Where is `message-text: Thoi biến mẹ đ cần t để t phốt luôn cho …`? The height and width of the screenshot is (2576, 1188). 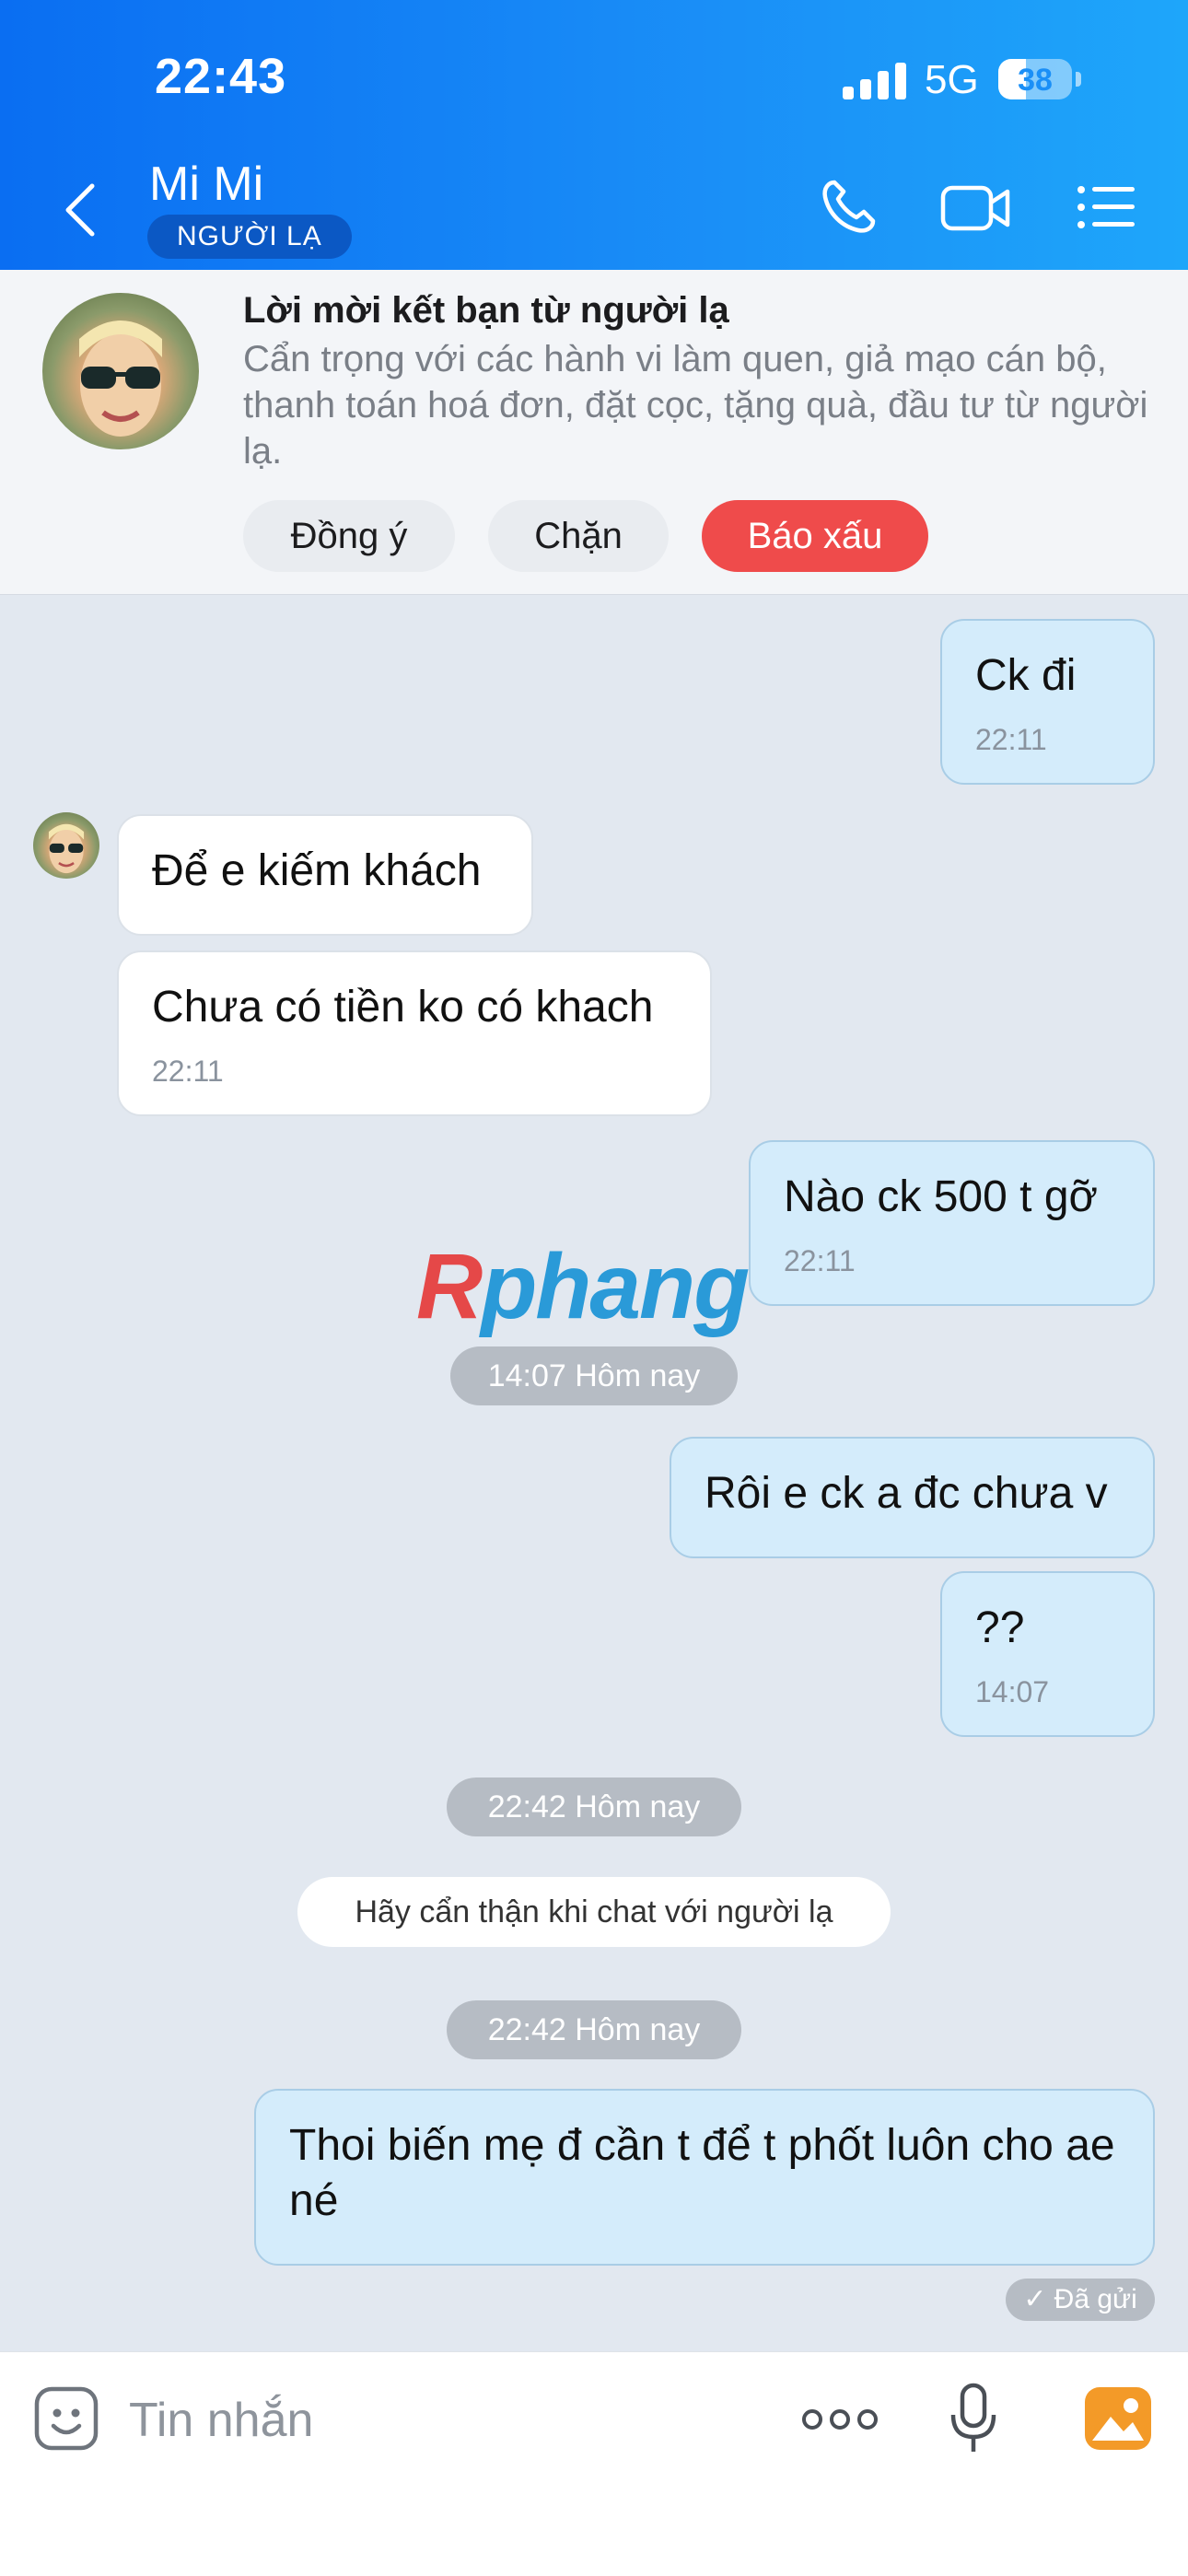 message-text: Thoi biến mẹ đ cần t để t phốt luôn cho … is located at coordinates (702, 2173).